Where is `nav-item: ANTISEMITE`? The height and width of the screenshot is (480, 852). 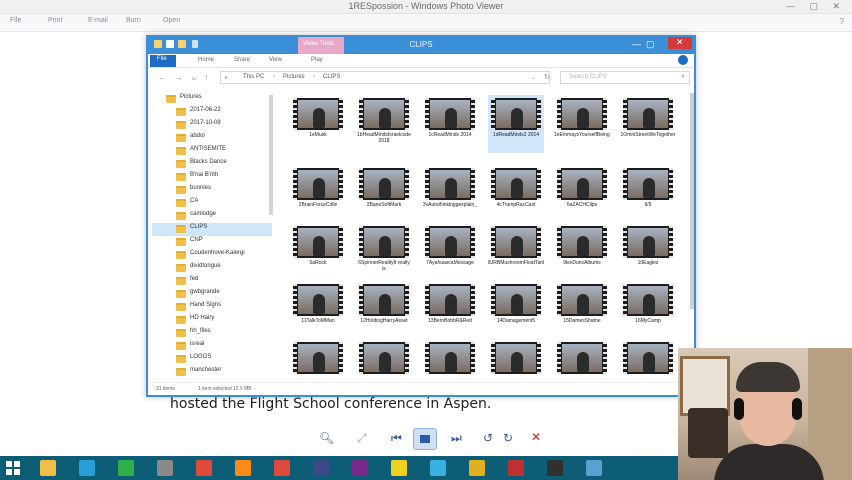 nav-item: ANTISEMITE is located at coordinates (212, 151).